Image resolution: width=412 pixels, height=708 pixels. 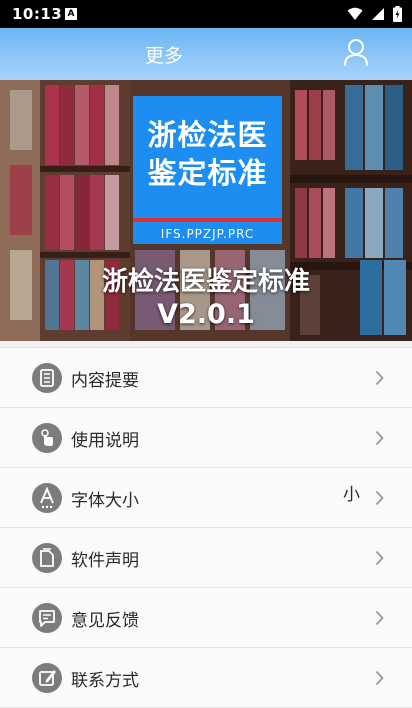 I want to click on page-title: 更多, so click(x=164, y=56).